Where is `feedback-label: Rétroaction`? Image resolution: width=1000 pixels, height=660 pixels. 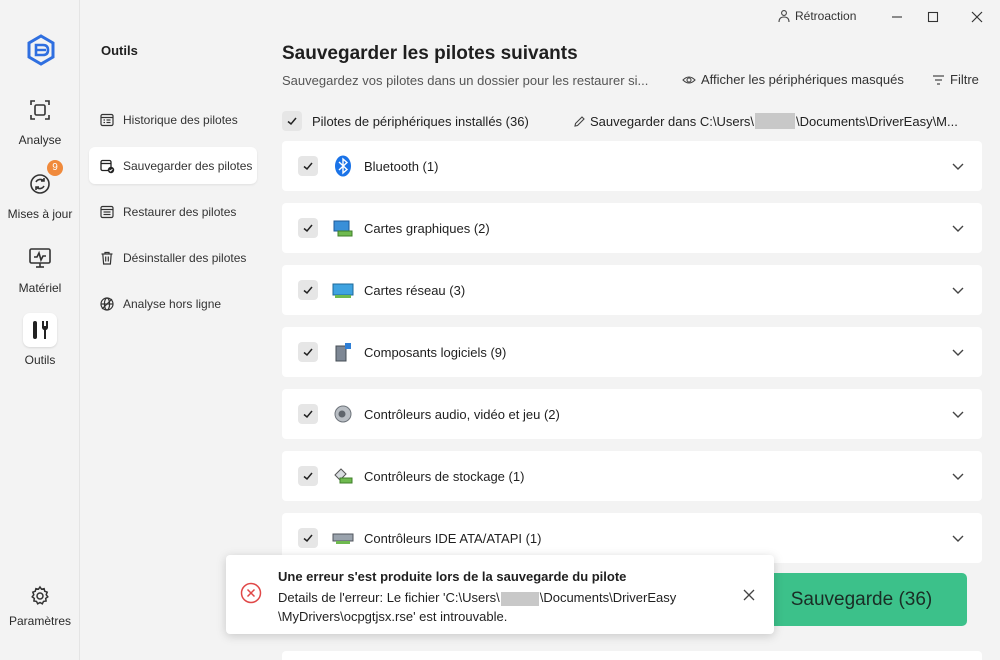
feedback-label: Rétroaction is located at coordinates (826, 16).